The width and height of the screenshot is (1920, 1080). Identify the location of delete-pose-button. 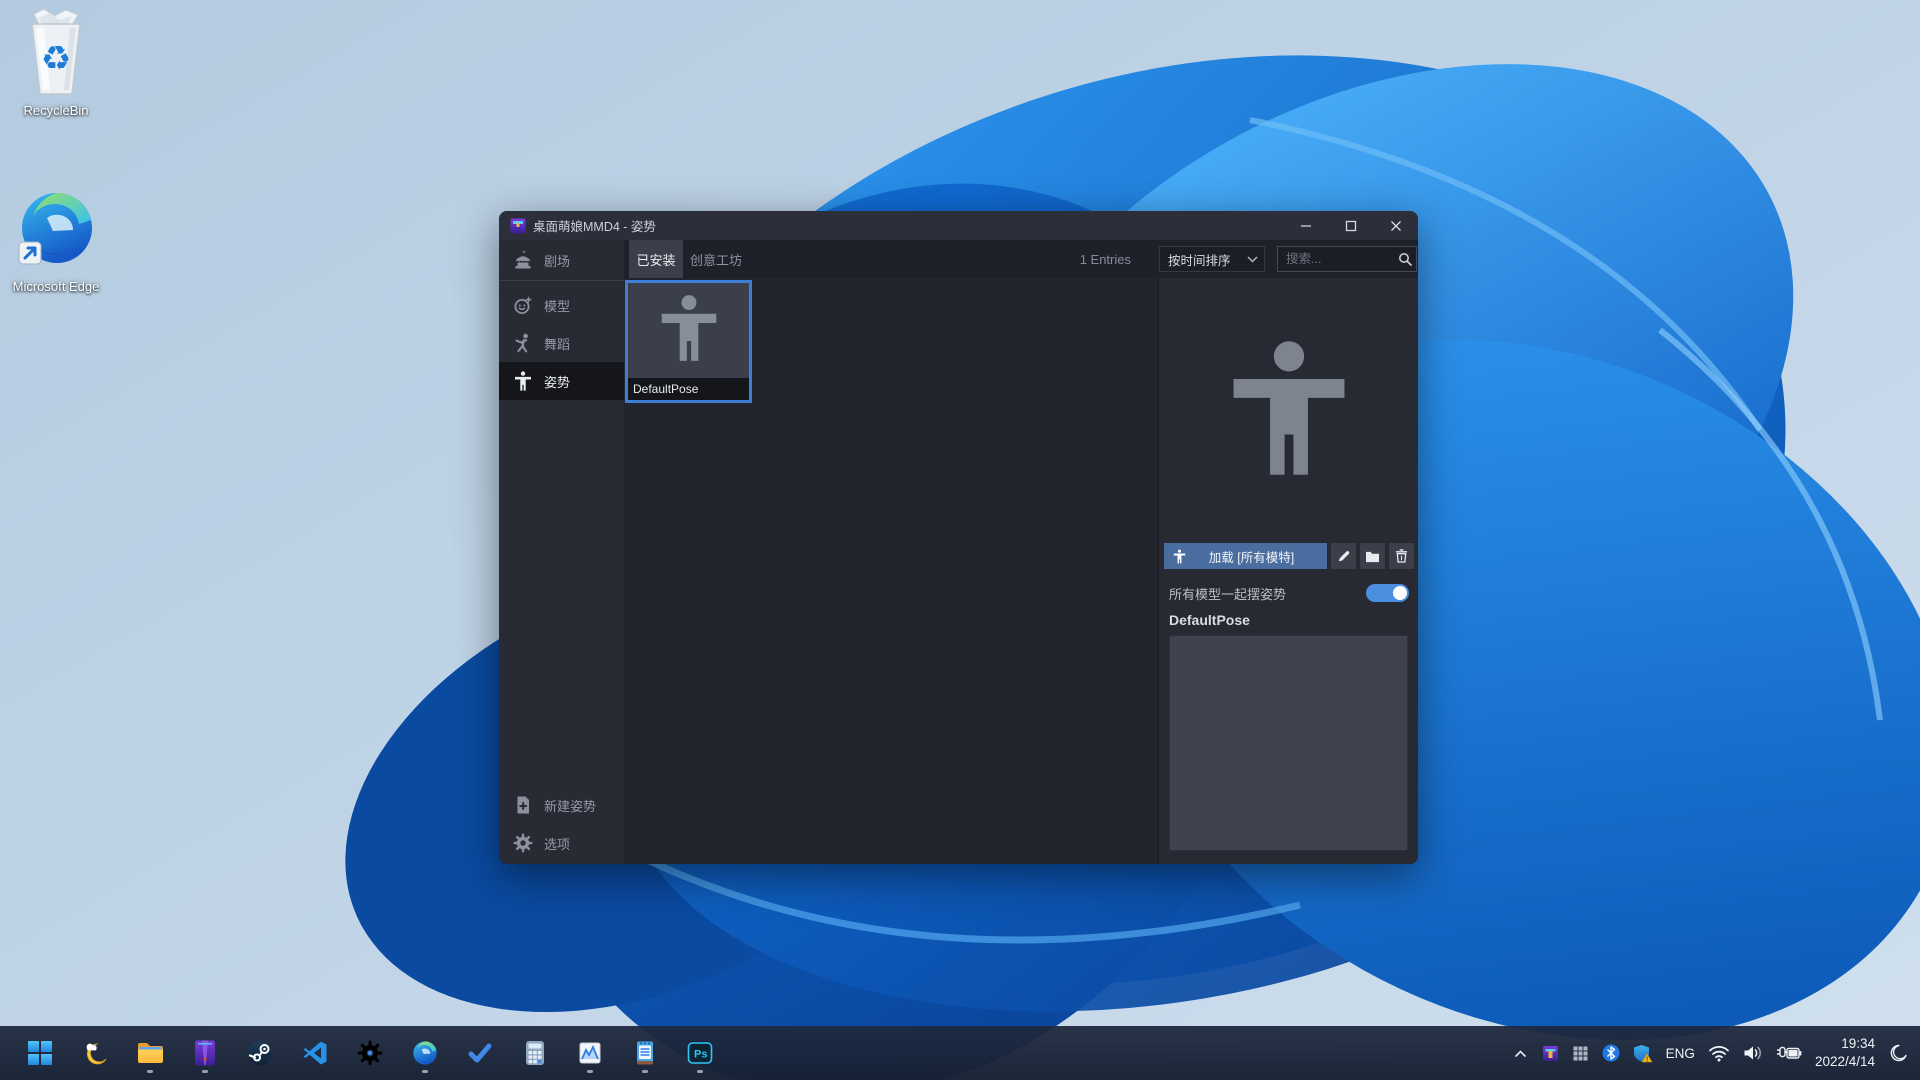
(1401, 556).